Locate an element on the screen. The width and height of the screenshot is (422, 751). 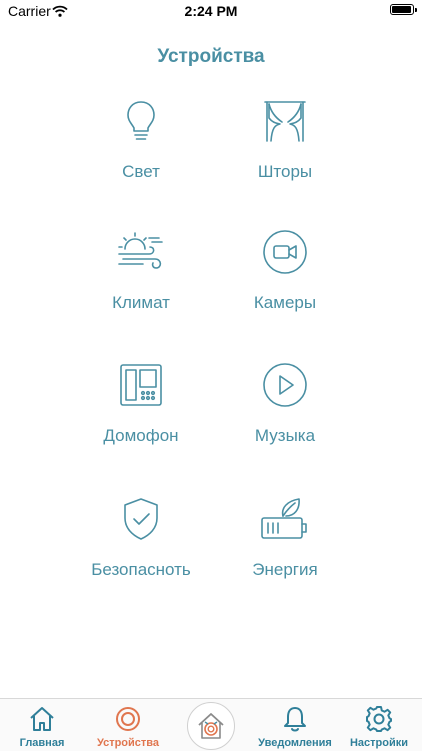
home-icon is located at coordinates (42, 721).